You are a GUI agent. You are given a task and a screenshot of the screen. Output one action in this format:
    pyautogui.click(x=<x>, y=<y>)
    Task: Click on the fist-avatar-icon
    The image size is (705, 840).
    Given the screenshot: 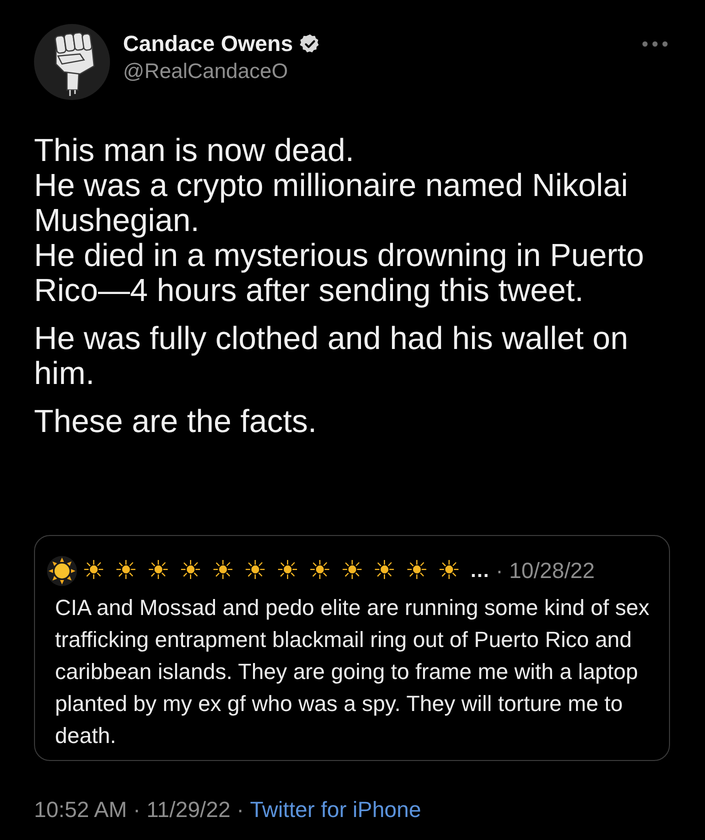 What is the action you would take?
    pyautogui.click(x=72, y=62)
    